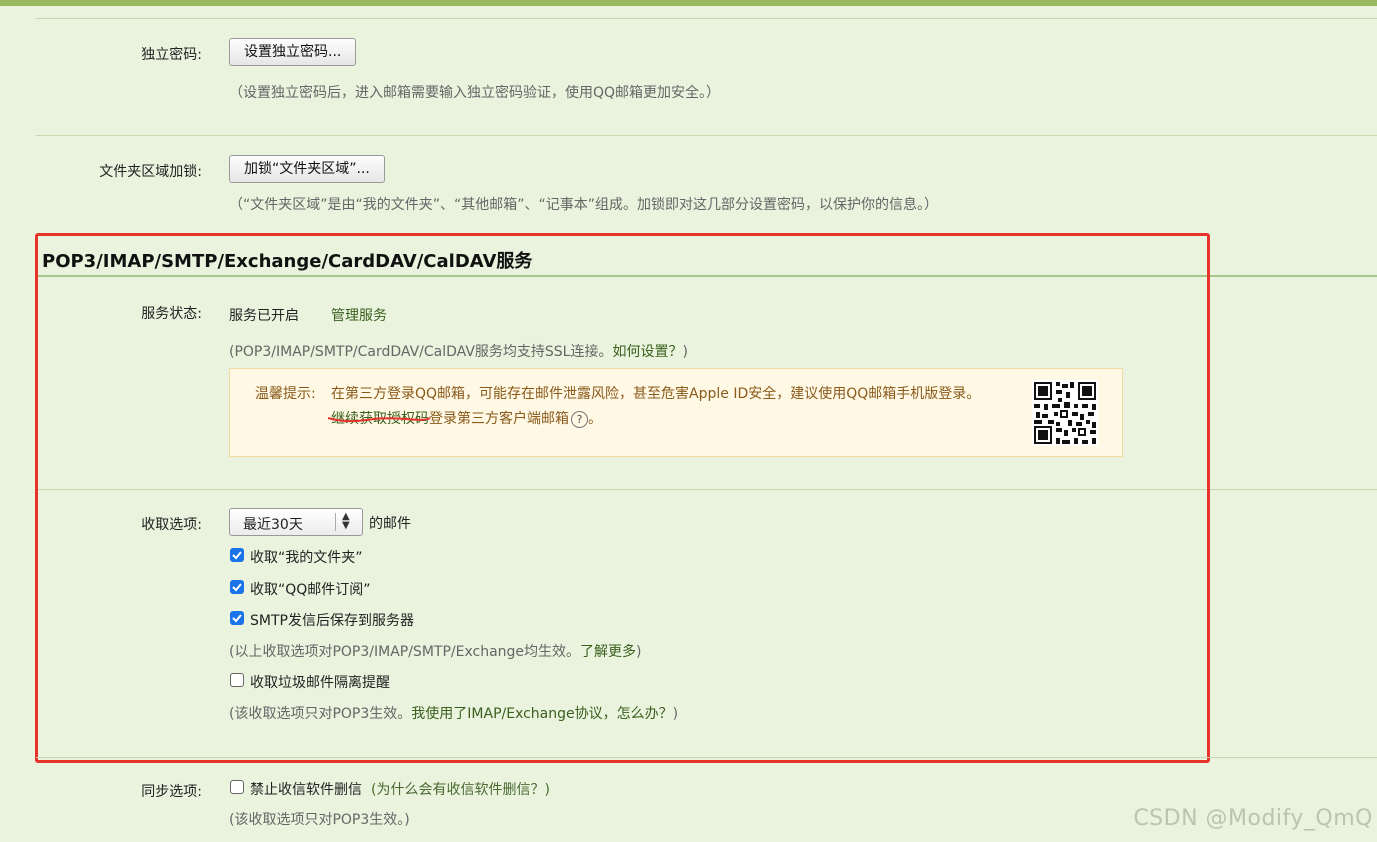 This screenshot has width=1377, height=842. I want to click on sync-options-label: 同步选项:, so click(171, 792).